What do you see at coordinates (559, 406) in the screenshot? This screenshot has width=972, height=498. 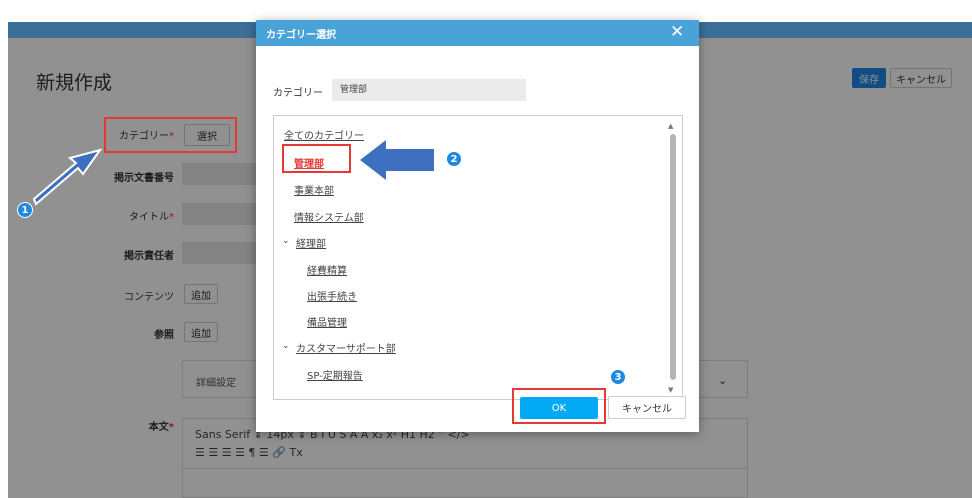 I see `ok-highlight-box` at bounding box center [559, 406].